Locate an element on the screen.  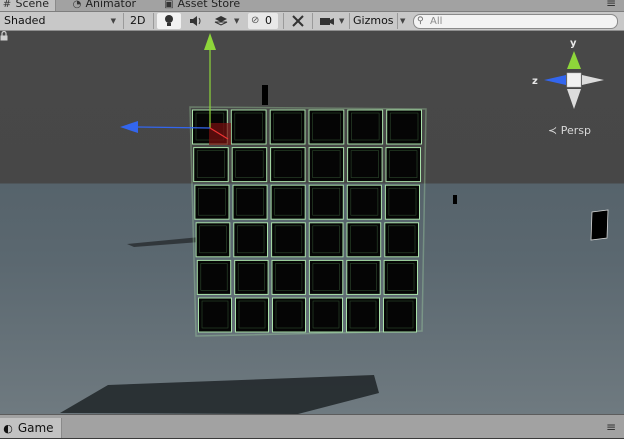
tab-game: ◐ Game is located at coordinates (31, 428).